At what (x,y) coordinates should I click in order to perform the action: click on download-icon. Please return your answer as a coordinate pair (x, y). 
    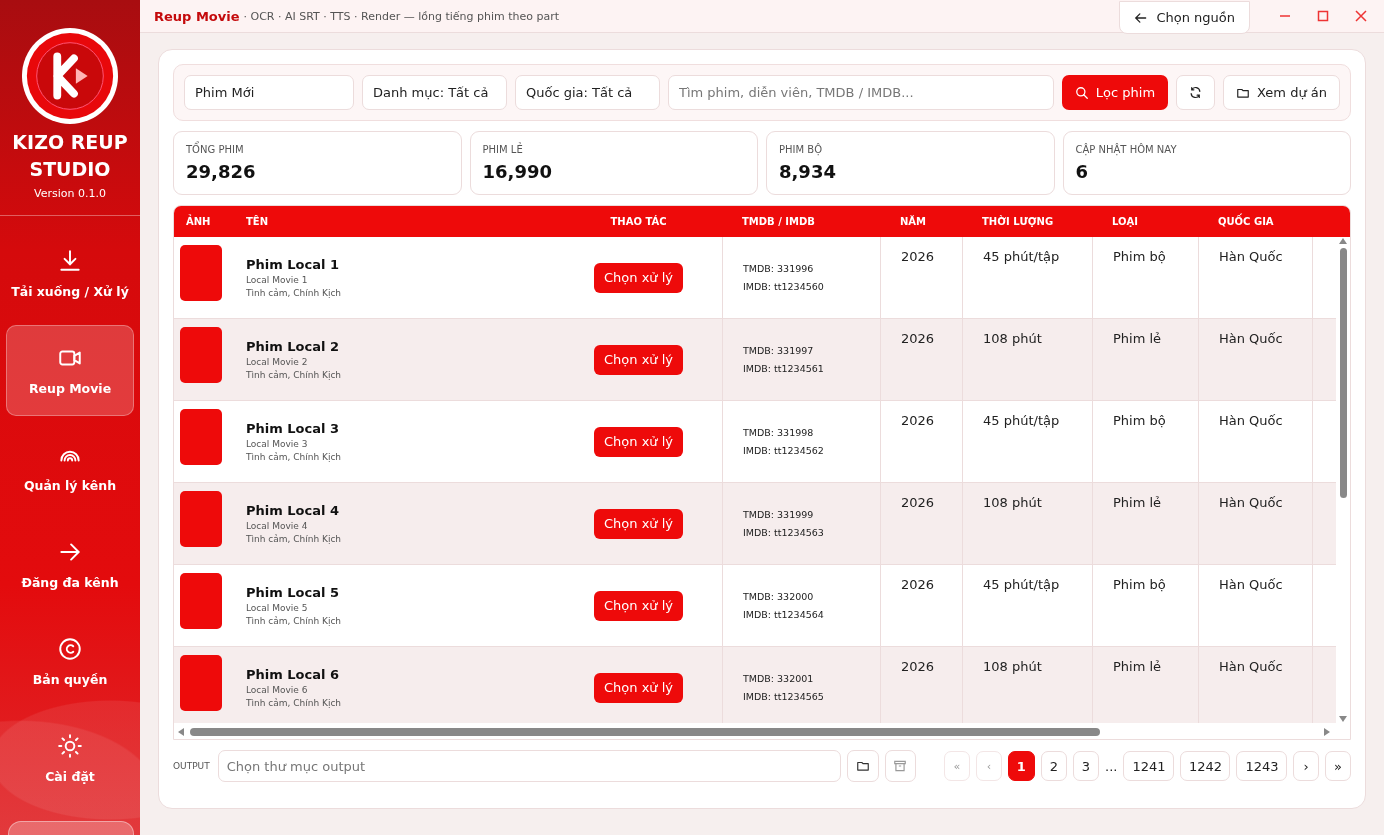
    Looking at the image, I should click on (70, 261).